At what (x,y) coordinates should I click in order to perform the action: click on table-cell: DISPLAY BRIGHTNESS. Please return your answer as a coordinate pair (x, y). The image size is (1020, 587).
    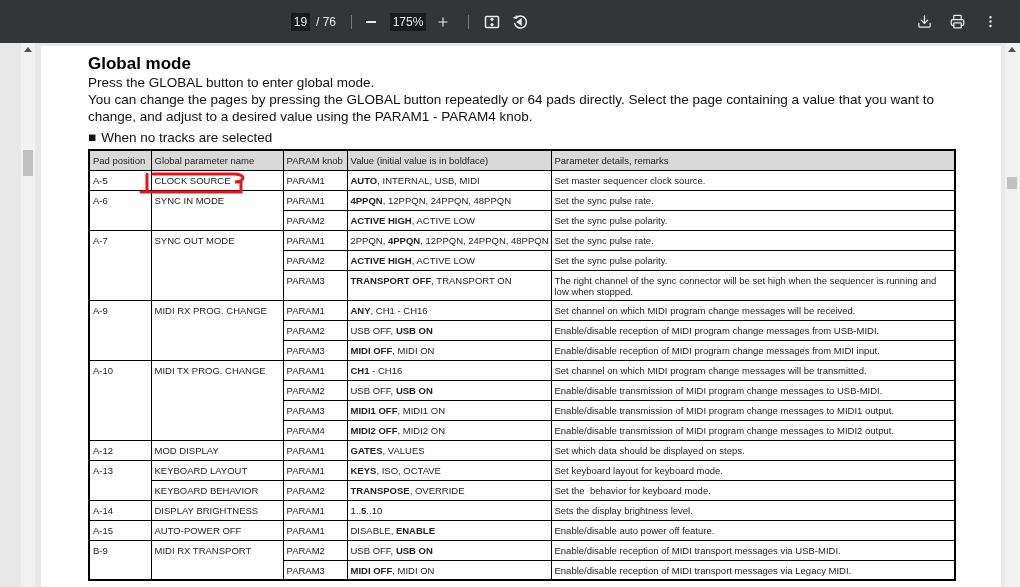
    Looking at the image, I should click on (217, 510).